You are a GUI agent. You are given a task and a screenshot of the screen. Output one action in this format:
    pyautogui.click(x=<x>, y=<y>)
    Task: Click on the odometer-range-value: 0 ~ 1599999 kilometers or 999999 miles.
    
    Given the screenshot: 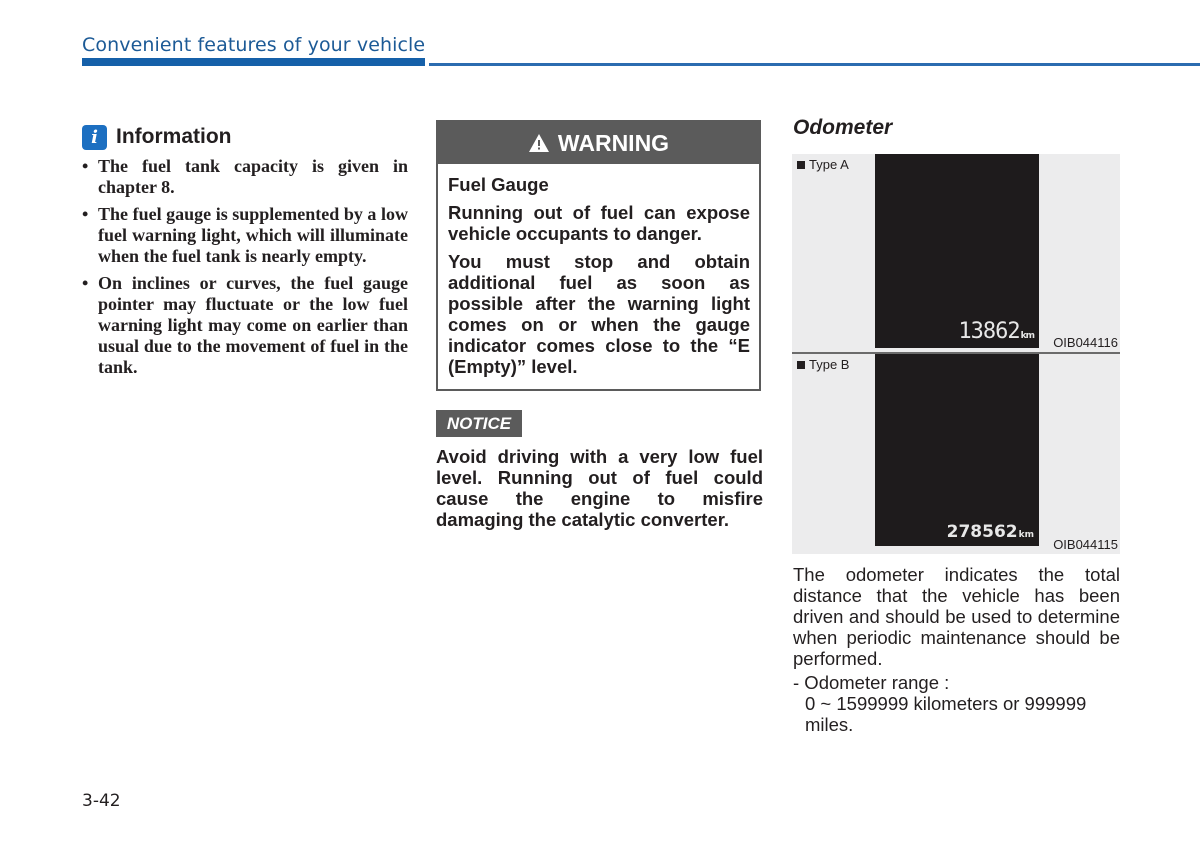 What is the action you would take?
    pyautogui.click(x=946, y=714)
    